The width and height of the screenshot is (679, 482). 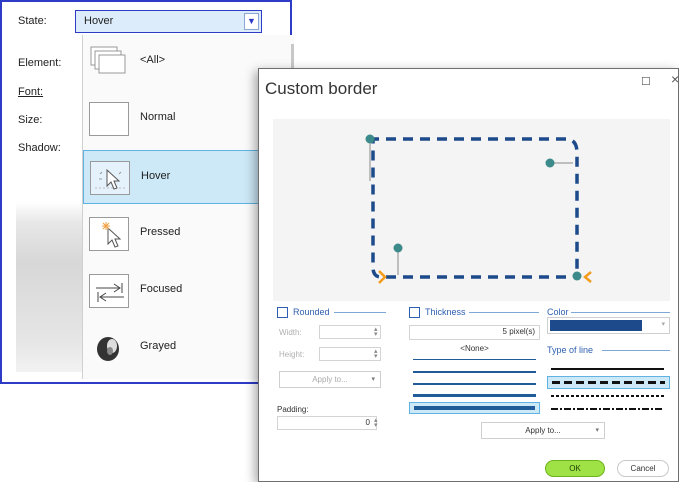 I want to click on width-spinner-icon: ▴ ▾, so click(x=376, y=332).